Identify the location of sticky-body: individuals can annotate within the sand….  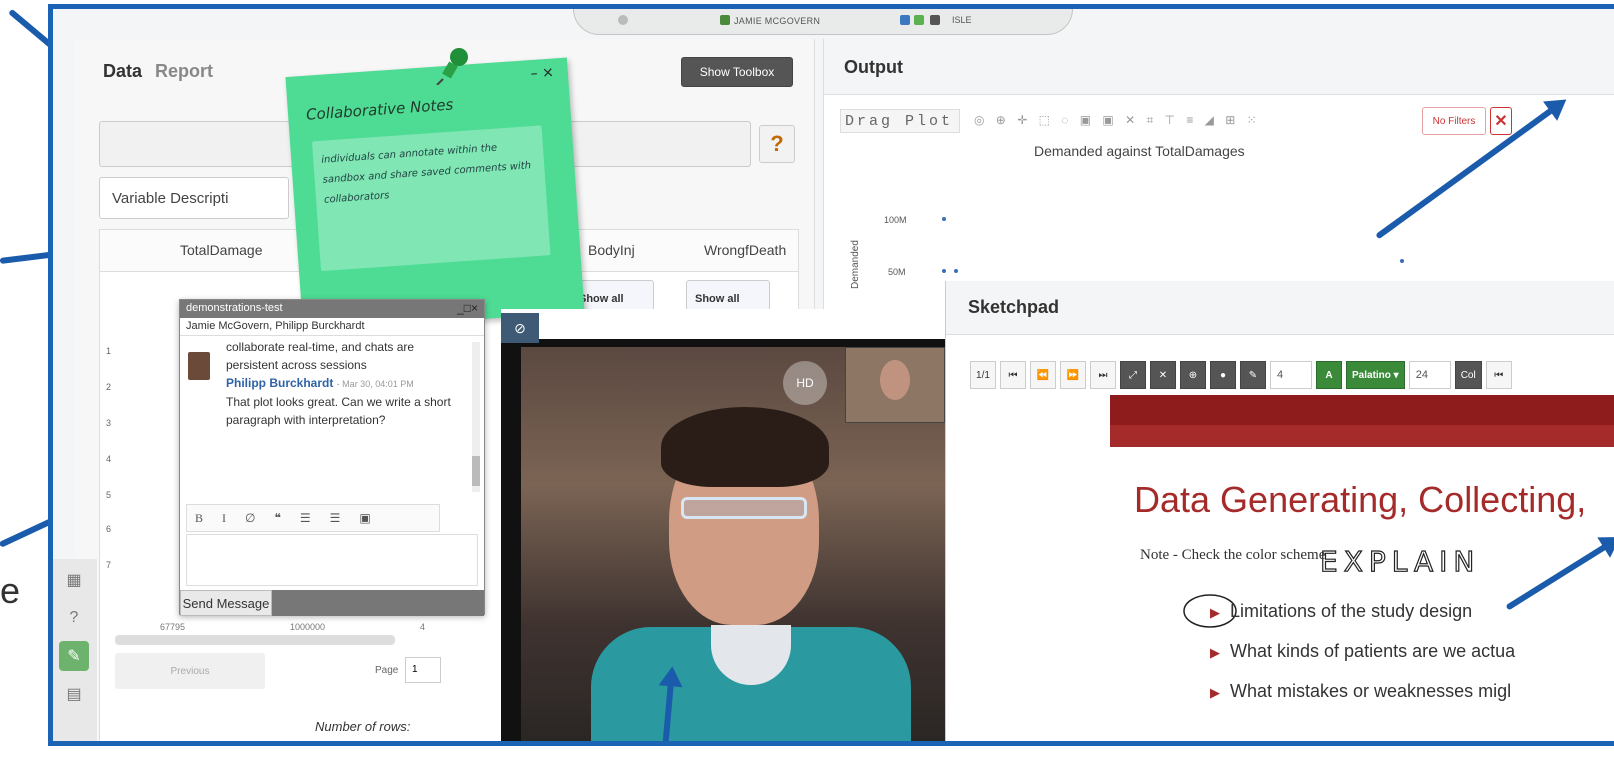
(431, 198).